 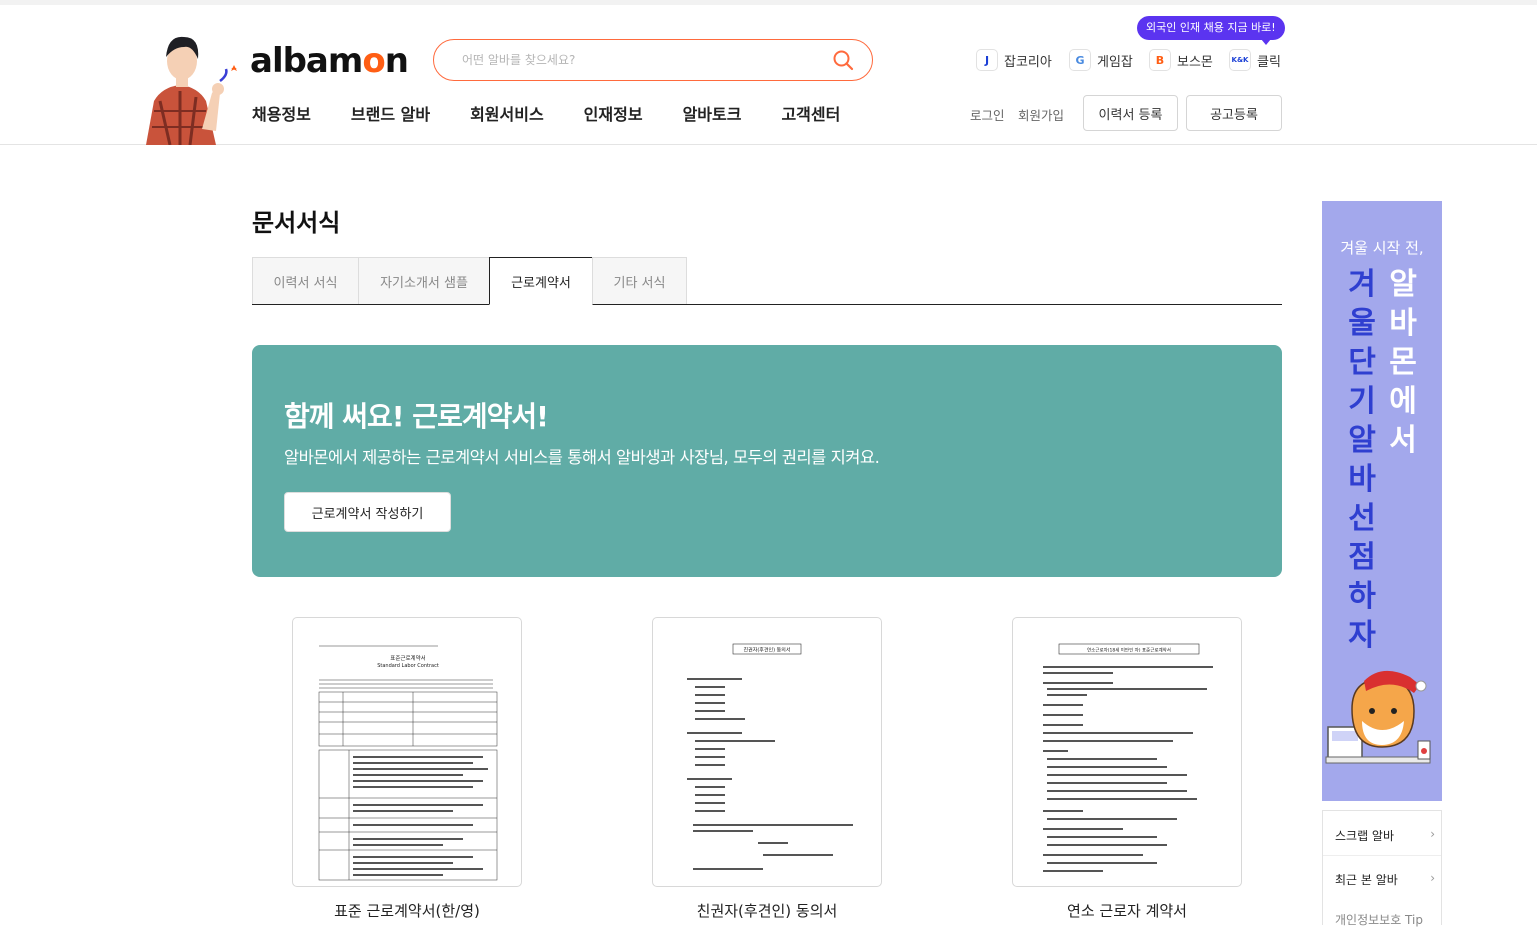 What do you see at coordinates (190, 88) in the screenshot?
I see `mascot-image` at bounding box center [190, 88].